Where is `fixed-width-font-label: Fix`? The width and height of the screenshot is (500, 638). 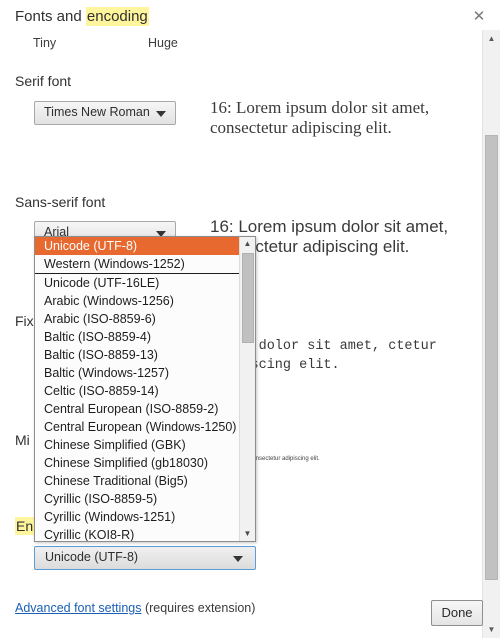
fixed-width-font-label: Fix is located at coordinates (24, 321).